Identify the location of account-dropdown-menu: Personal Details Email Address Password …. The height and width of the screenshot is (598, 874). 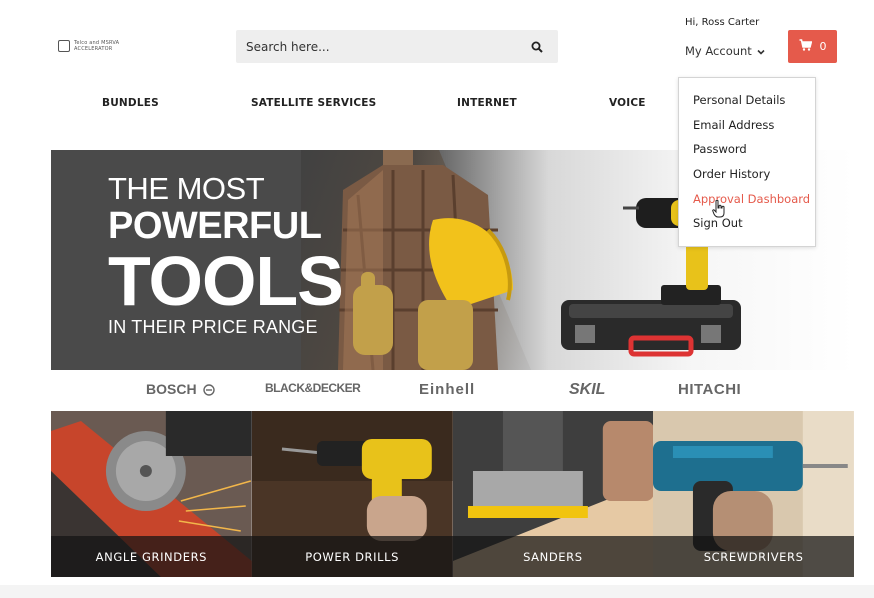
(747, 162).